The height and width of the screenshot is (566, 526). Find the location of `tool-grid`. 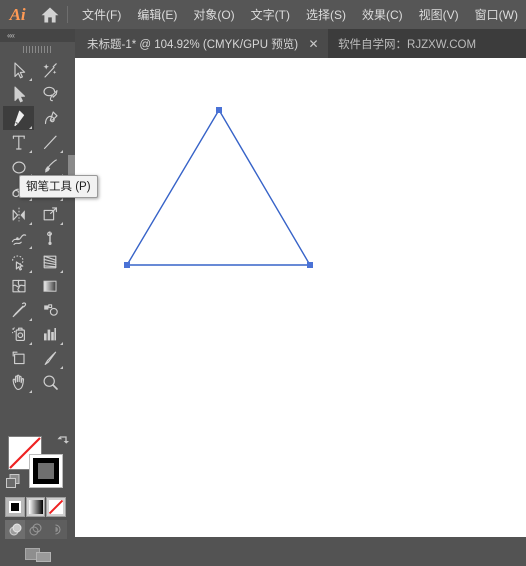

tool-grid is located at coordinates (36, 226).